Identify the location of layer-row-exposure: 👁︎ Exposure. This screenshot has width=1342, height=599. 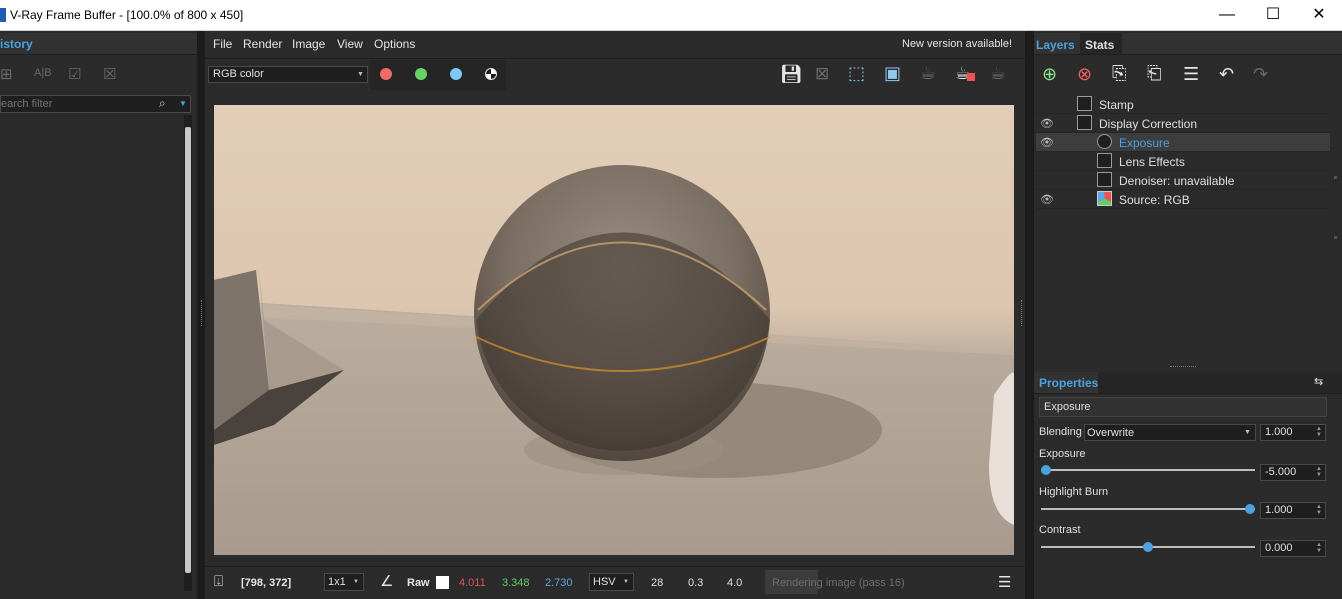
(1183, 142).